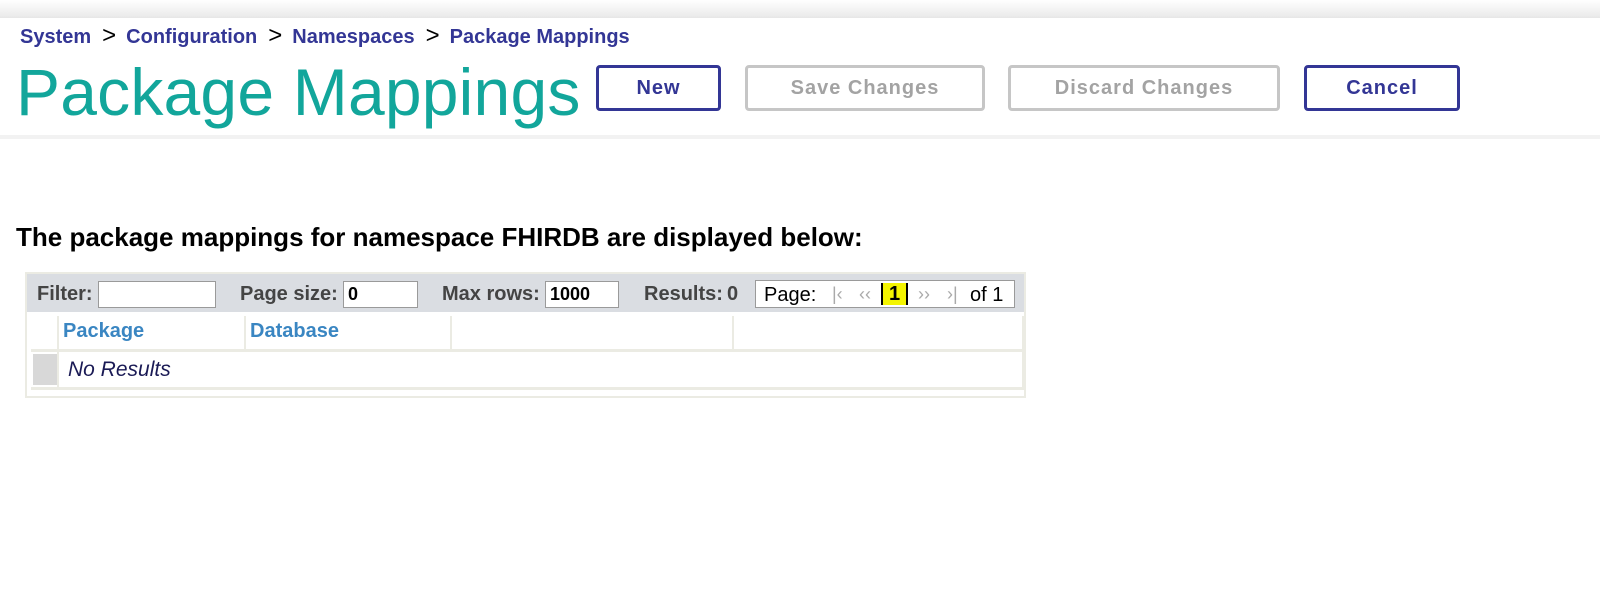 This screenshot has width=1600, height=610. I want to click on filter-input, so click(157, 294).